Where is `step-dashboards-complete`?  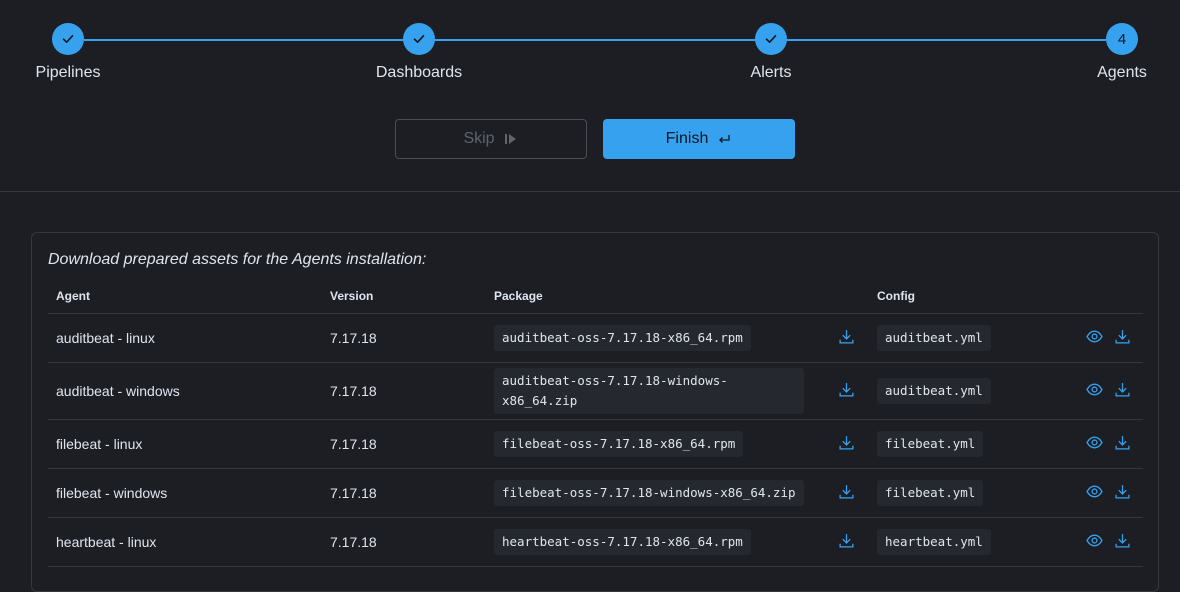
step-dashboards-complete is located at coordinates (419, 39).